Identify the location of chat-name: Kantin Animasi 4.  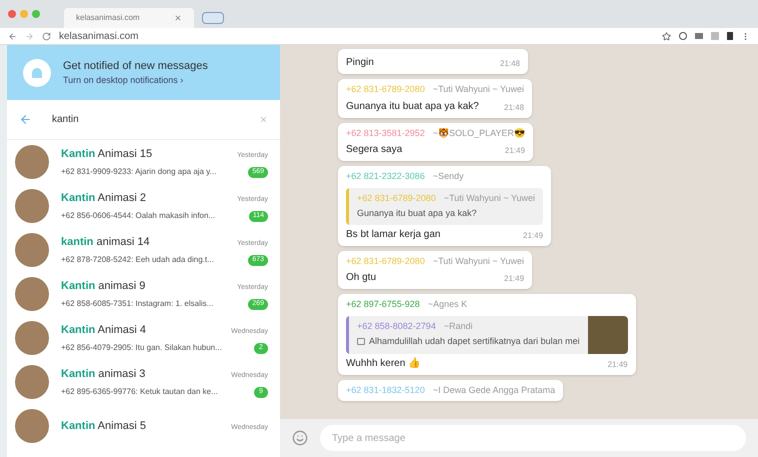
(103, 330).